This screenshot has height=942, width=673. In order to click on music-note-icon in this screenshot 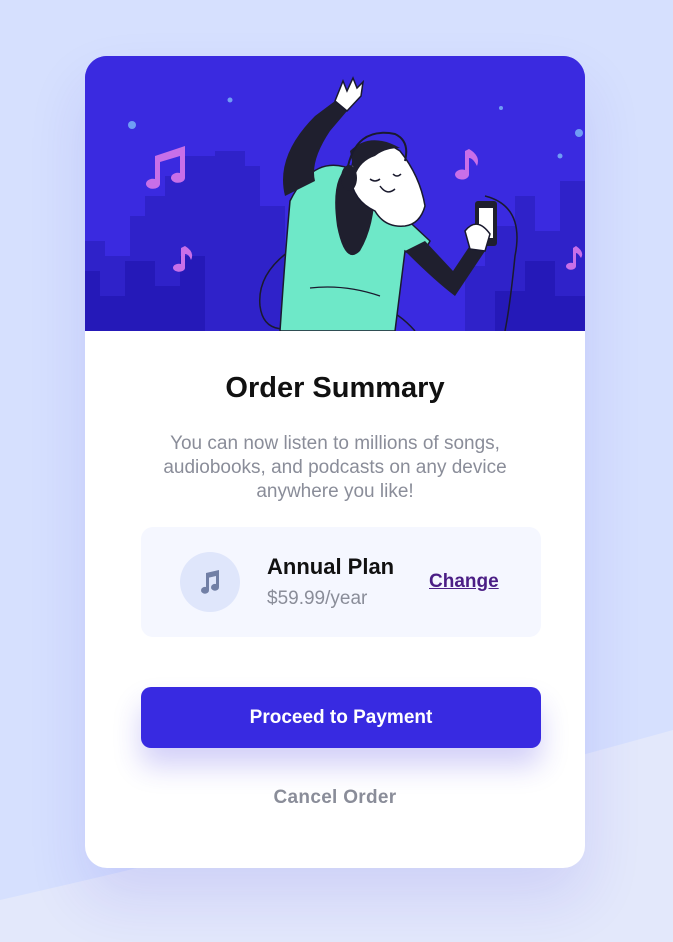, I will do `click(210, 582)`.